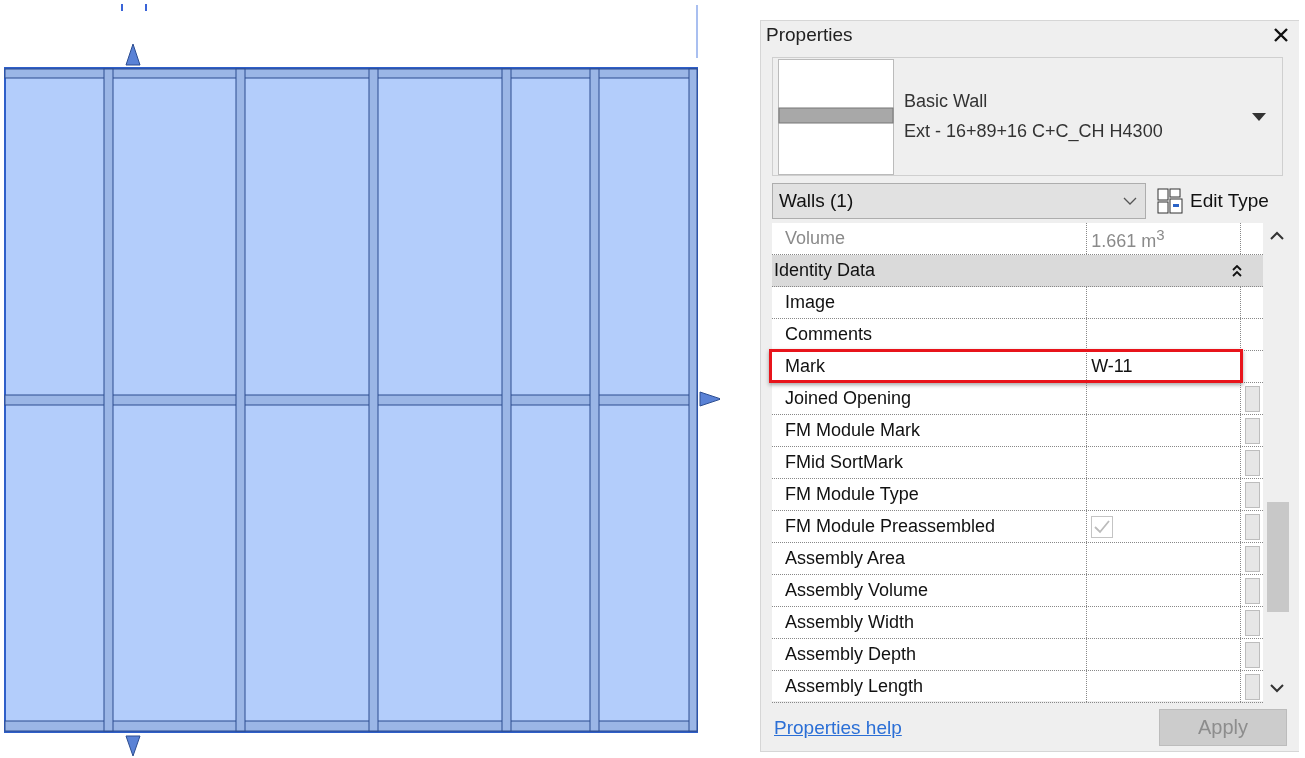 The width and height of the screenshot is (1305, 758). What do you see at coordinates (930, 686) in the screenshot?
I see `parameter-name: Assembly Length` at bounding box center [930, 686].